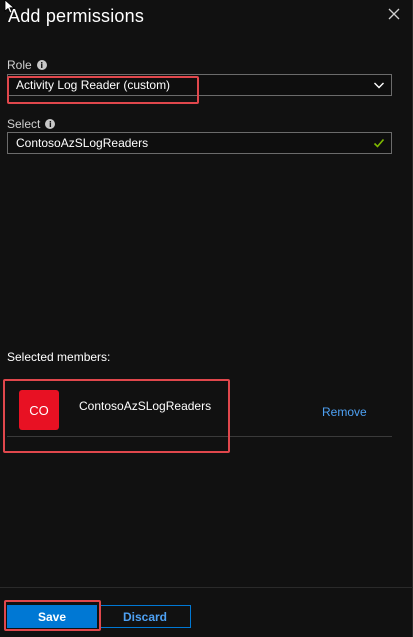  Describe the element at coordinates (52, 616) in the screenshot. I see `save-button: Save` at that location.